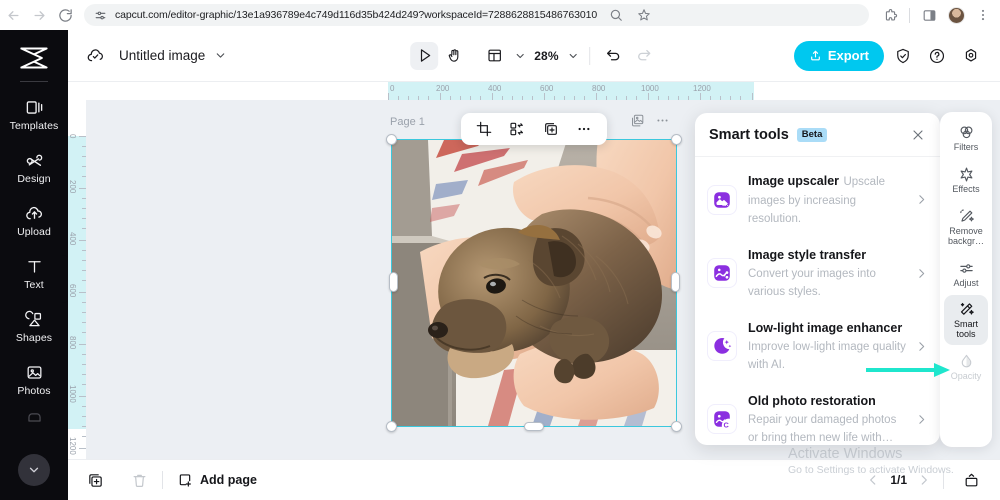 The image size is (1000, 500). Describe the element at coordinates (72, 343) in the screenshot. I see `ruler-label-v: 800` at that location.